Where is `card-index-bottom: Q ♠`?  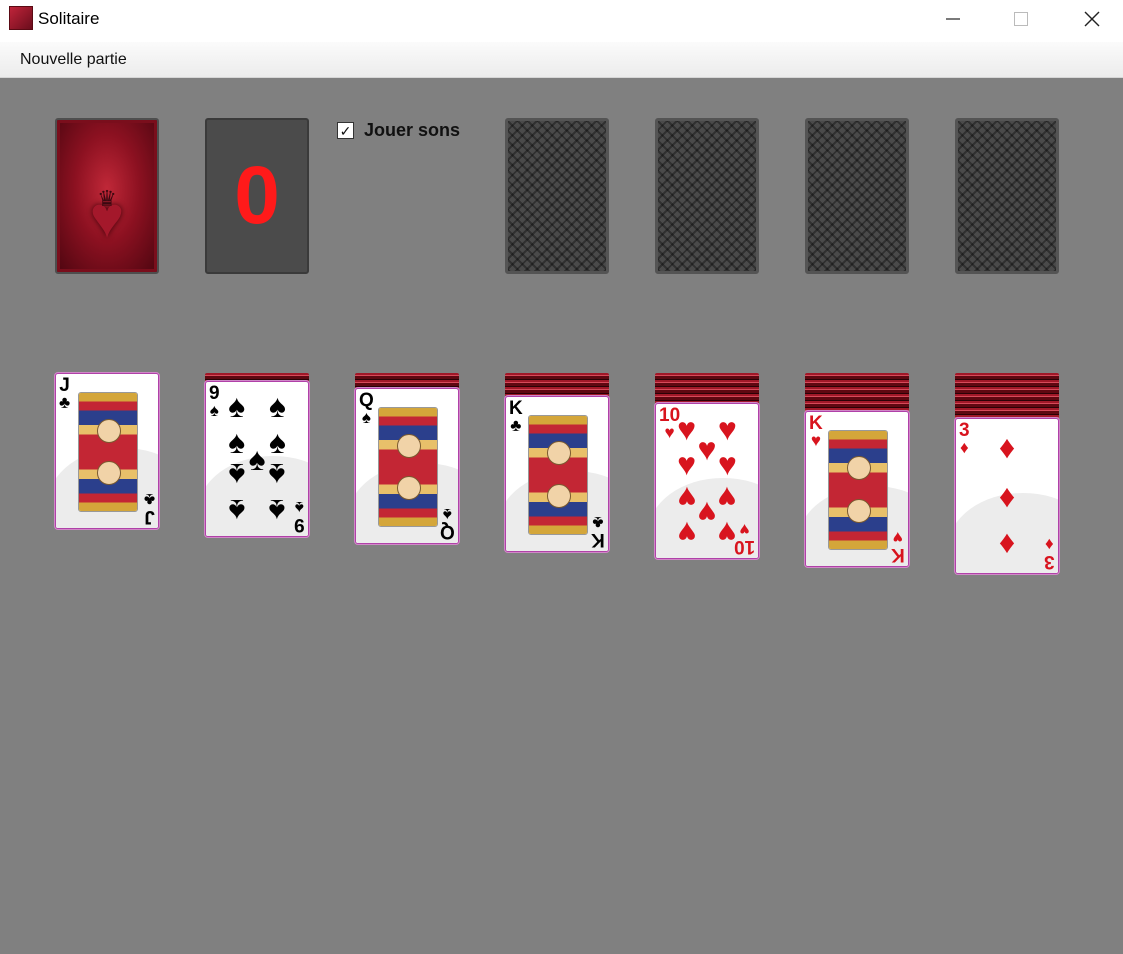
card-index-bottom: Q ♠ is located at coordinates (447, 523).